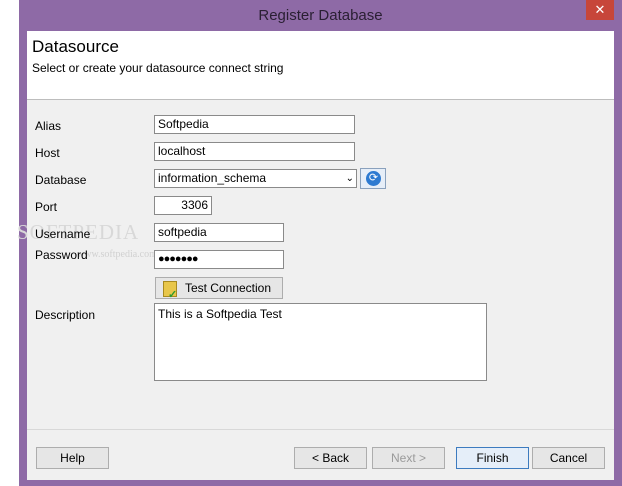  What do you see at coordinates (219, 259) in the screenshot?
I see `password-field: ●●●●●●●` at bounding box center [219, 259].